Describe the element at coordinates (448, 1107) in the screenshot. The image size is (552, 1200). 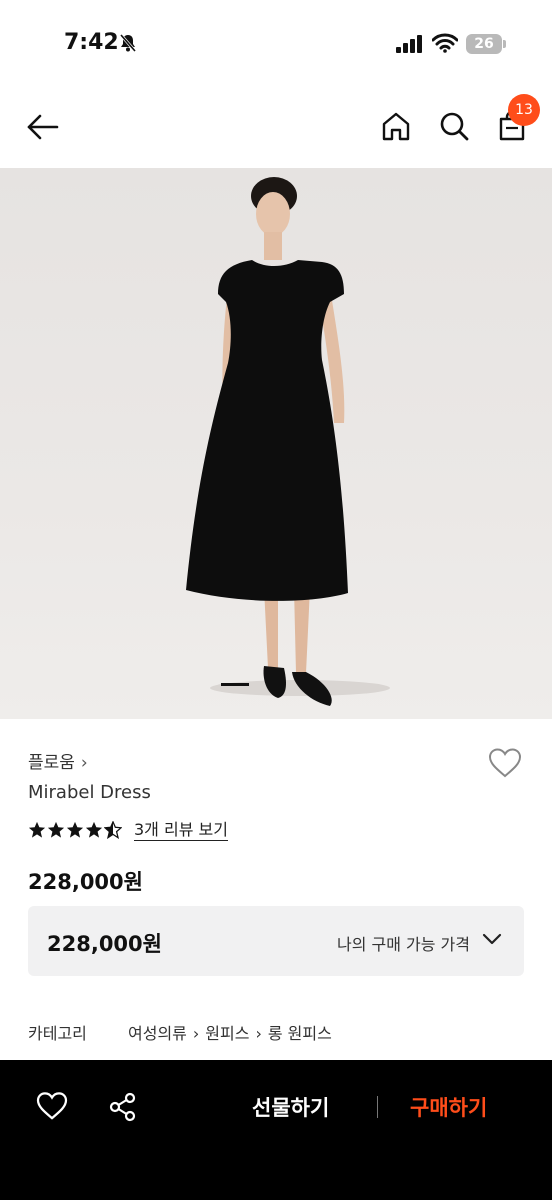
I see `buy-button: 구매하기` at that location.